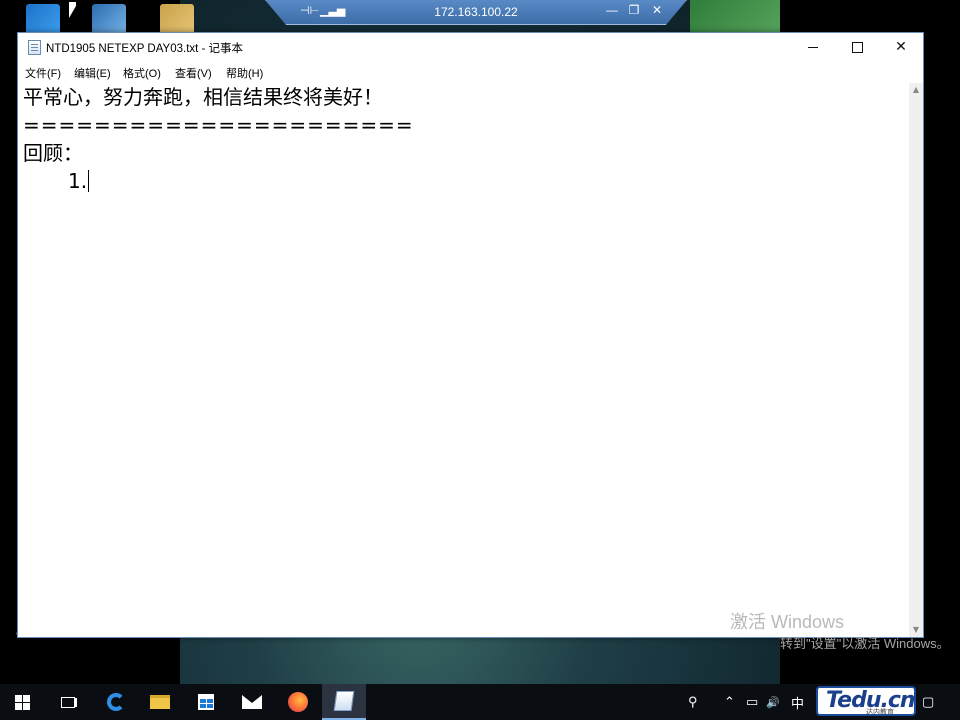 The image size is (960, 720). I want to click on menu-view: 查看(V), so click(193, 73).